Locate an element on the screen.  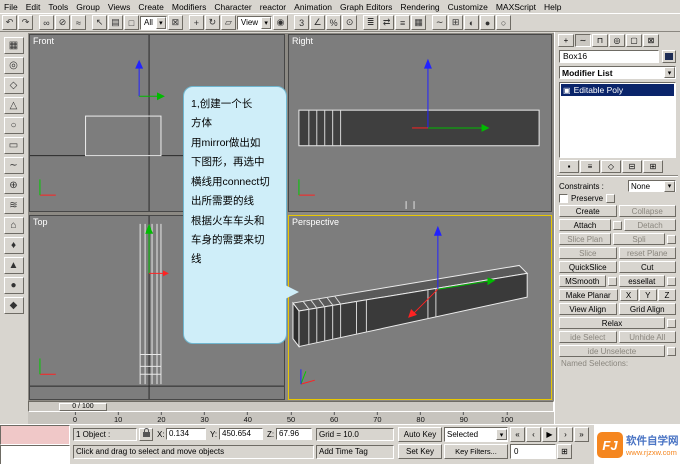
material-editor-icon: ◐ is located at coordinates (472, 22).